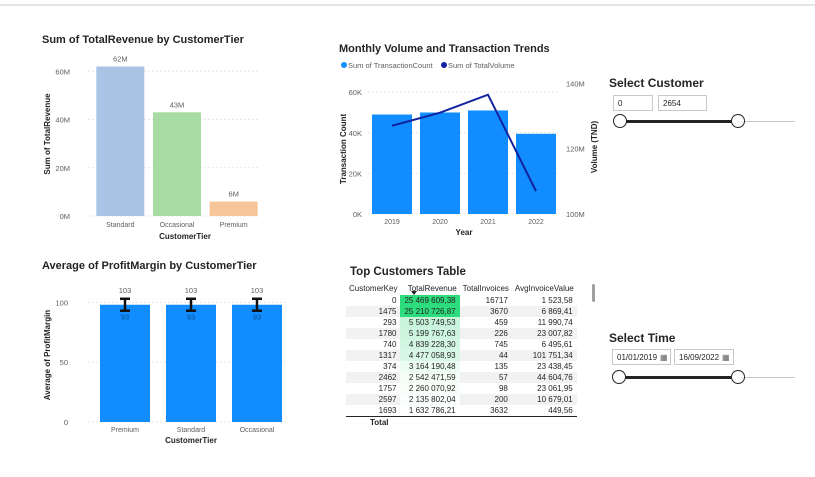 Image resolution: width=815 pixels, height=477 pixels. I want to click on cell-customerkey: 293, so click(390, 322).